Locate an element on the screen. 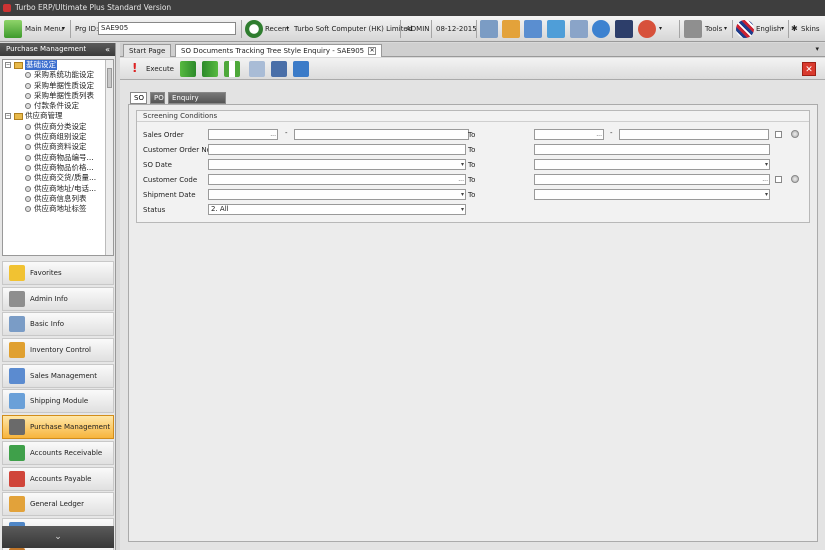 This screenshot has height=550, width=825. customer-code-checkbox is located at coordinates (778, 179).